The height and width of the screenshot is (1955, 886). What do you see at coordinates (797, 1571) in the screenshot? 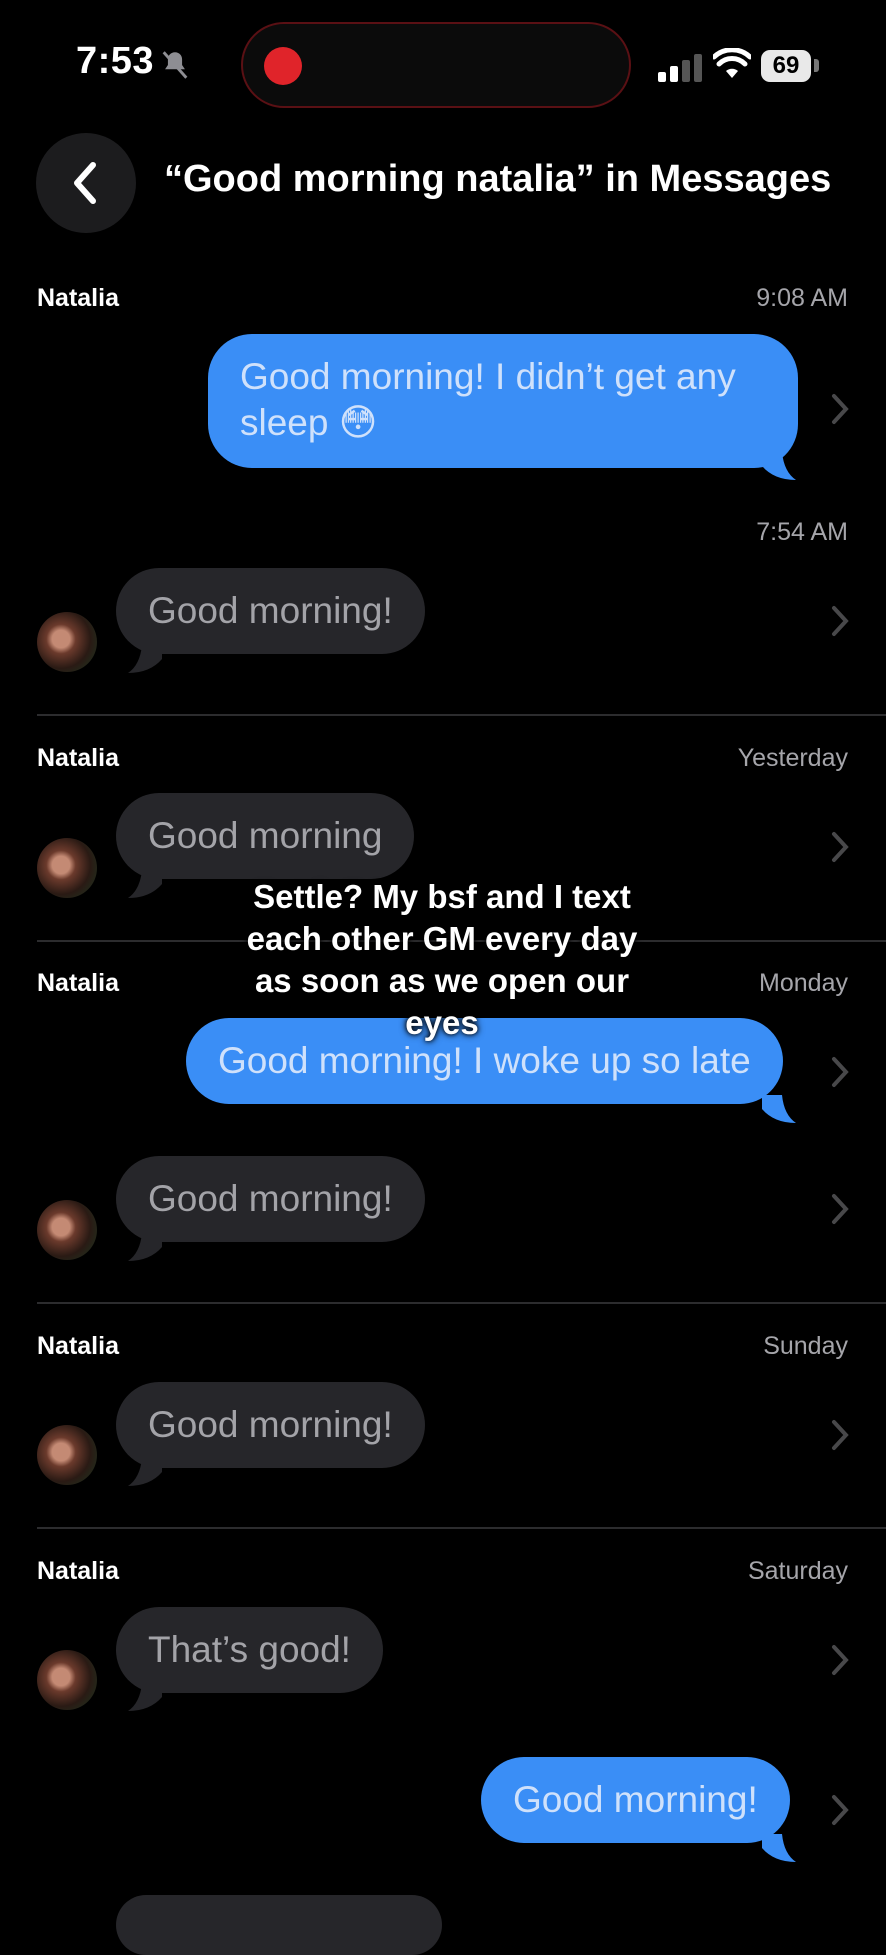
I see `result-timestamp: Saturday` at bounding box center [797, 1571].